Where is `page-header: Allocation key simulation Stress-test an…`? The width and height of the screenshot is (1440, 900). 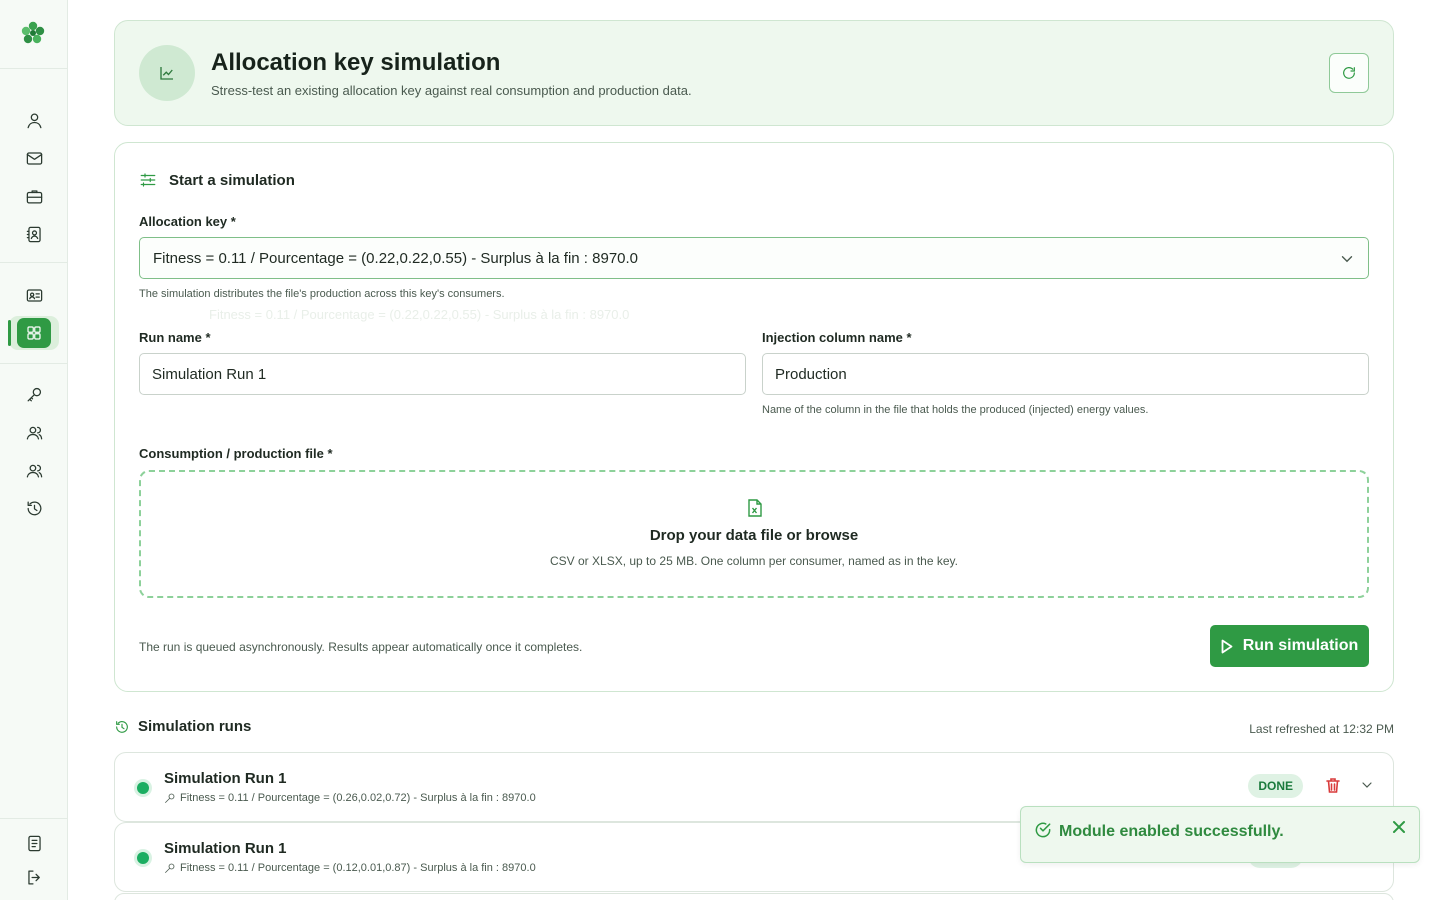
page-header: Allocation key simulation Stress-test an… is located at coordinates (754, 73).